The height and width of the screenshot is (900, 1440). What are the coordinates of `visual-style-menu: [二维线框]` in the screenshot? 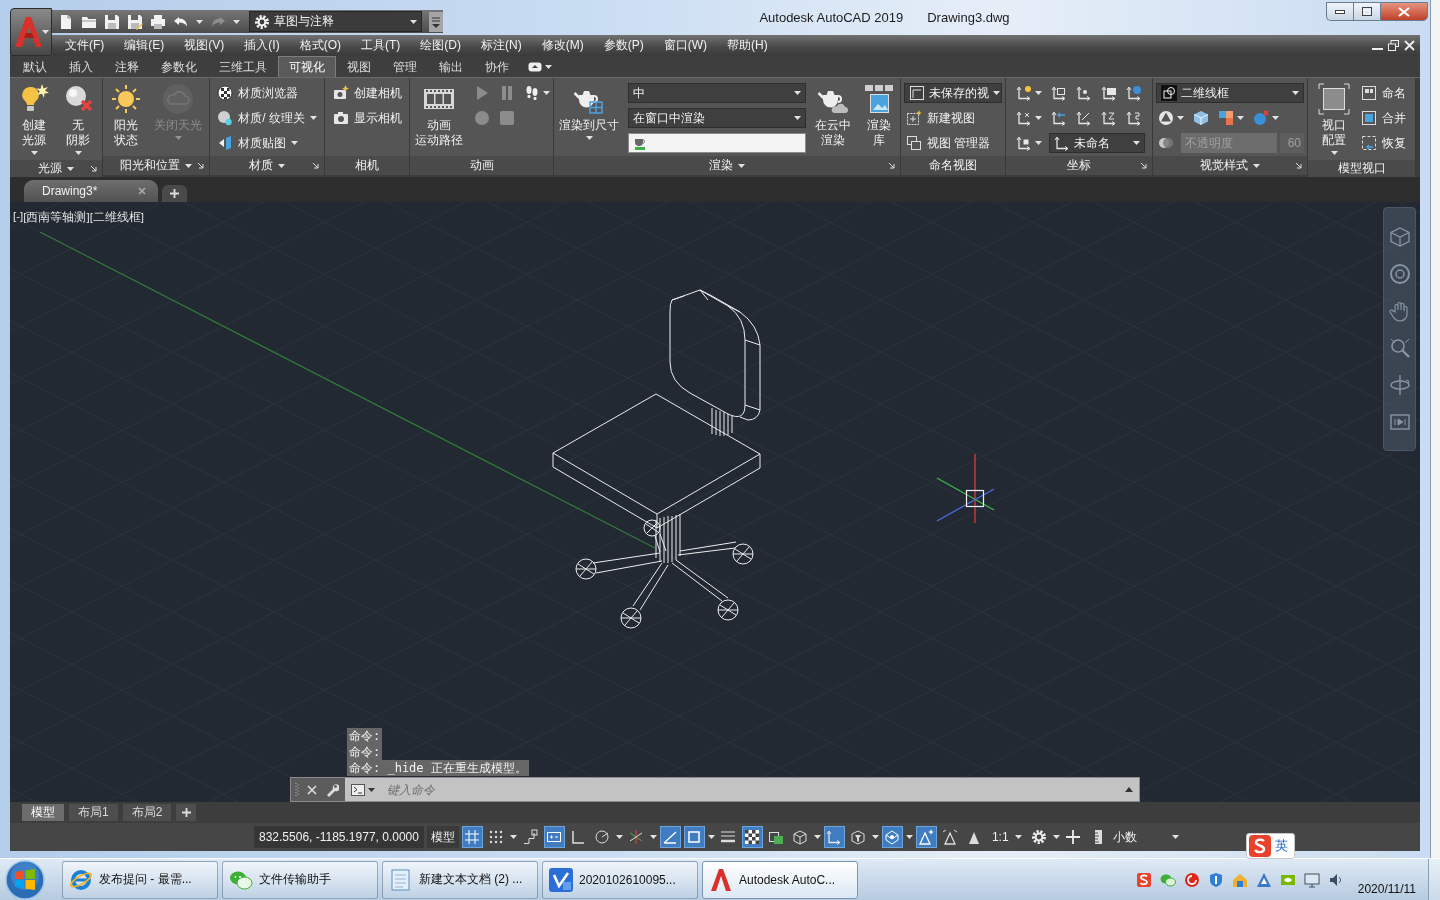 It's located at (116, 217).